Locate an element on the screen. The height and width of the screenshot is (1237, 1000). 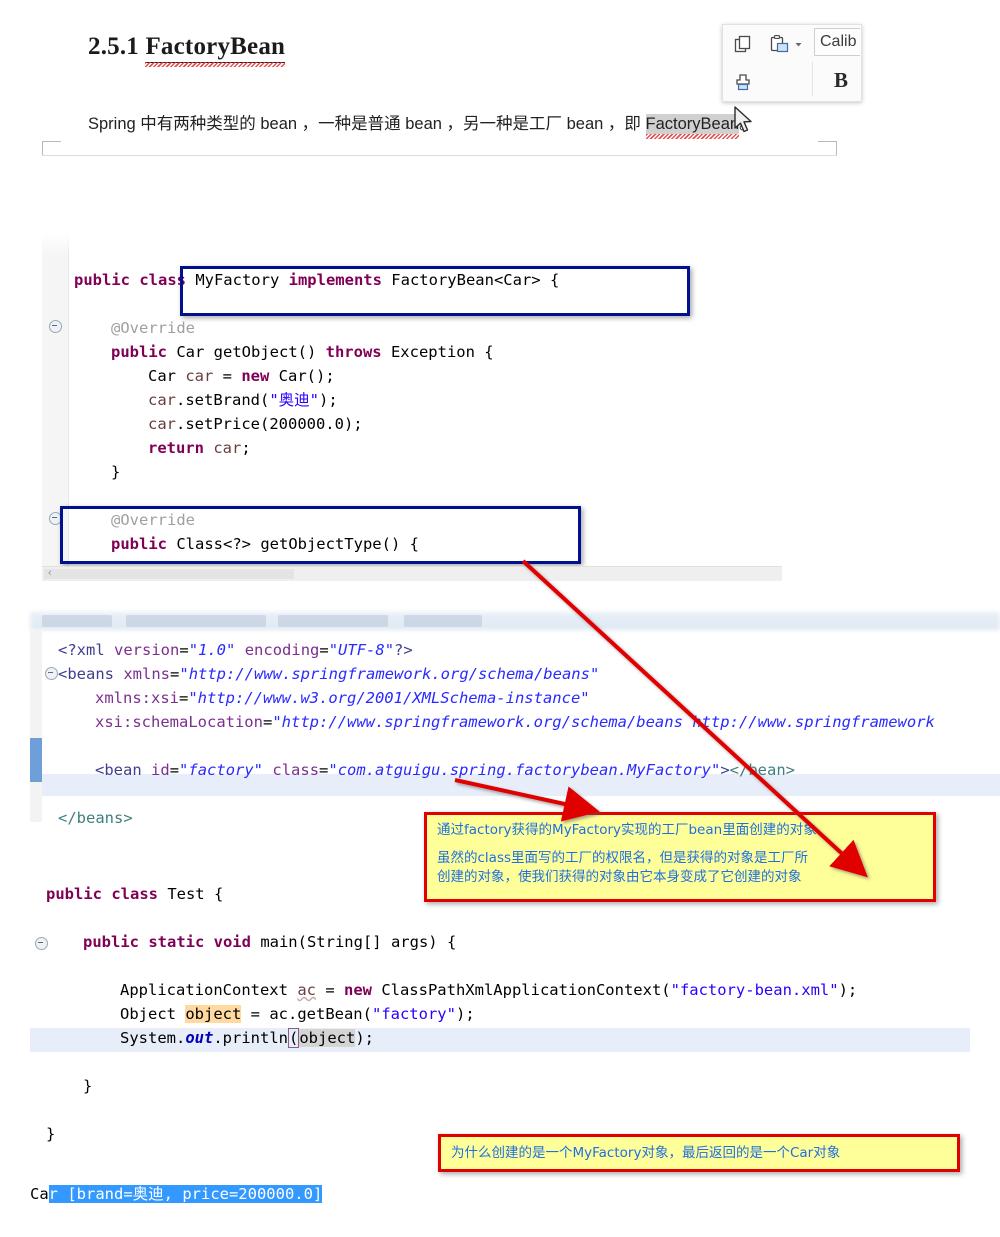
callout-line-2: 虽然的class里面写的工厂的权限名，但是获得的对象是工厂所 is located at coordinates (623, 858).